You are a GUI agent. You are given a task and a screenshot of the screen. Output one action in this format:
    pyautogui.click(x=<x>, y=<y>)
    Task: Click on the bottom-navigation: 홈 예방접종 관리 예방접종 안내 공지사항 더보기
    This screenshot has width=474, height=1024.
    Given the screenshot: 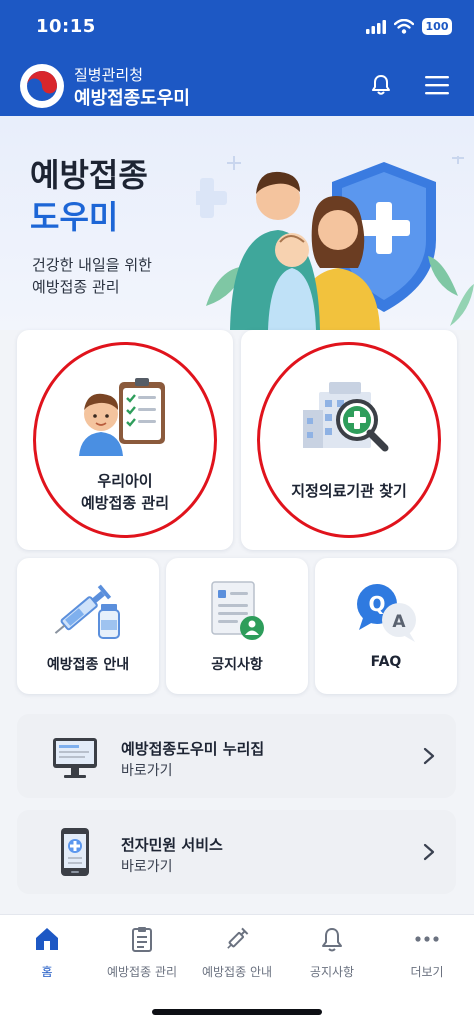 What is the action you would take?
    pyautogui.click(x=237, y=969)
    